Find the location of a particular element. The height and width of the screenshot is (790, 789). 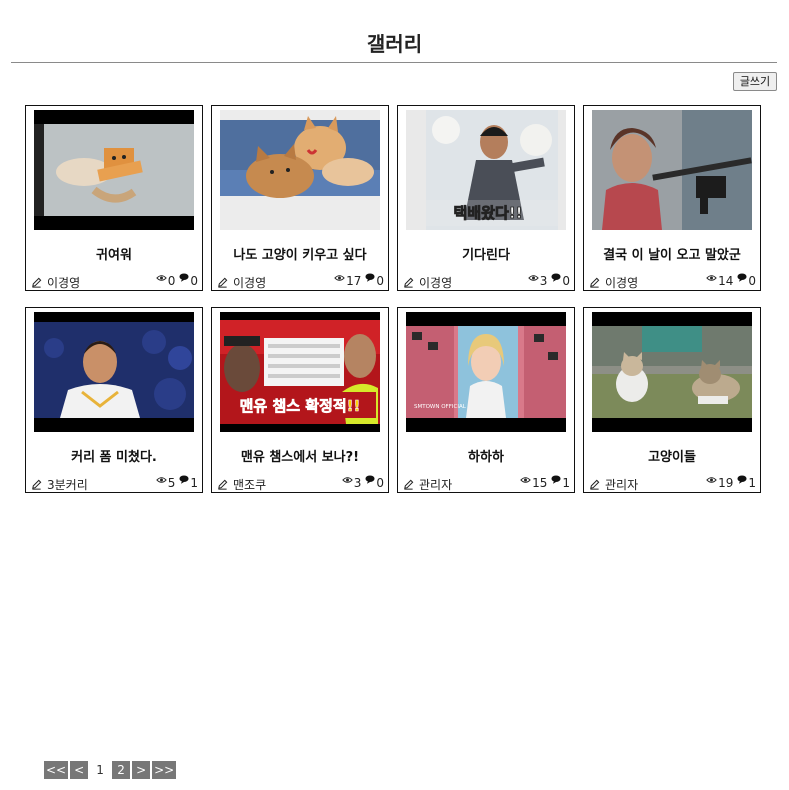

post-stats: 3 0 is located at coordinates (548, 280).